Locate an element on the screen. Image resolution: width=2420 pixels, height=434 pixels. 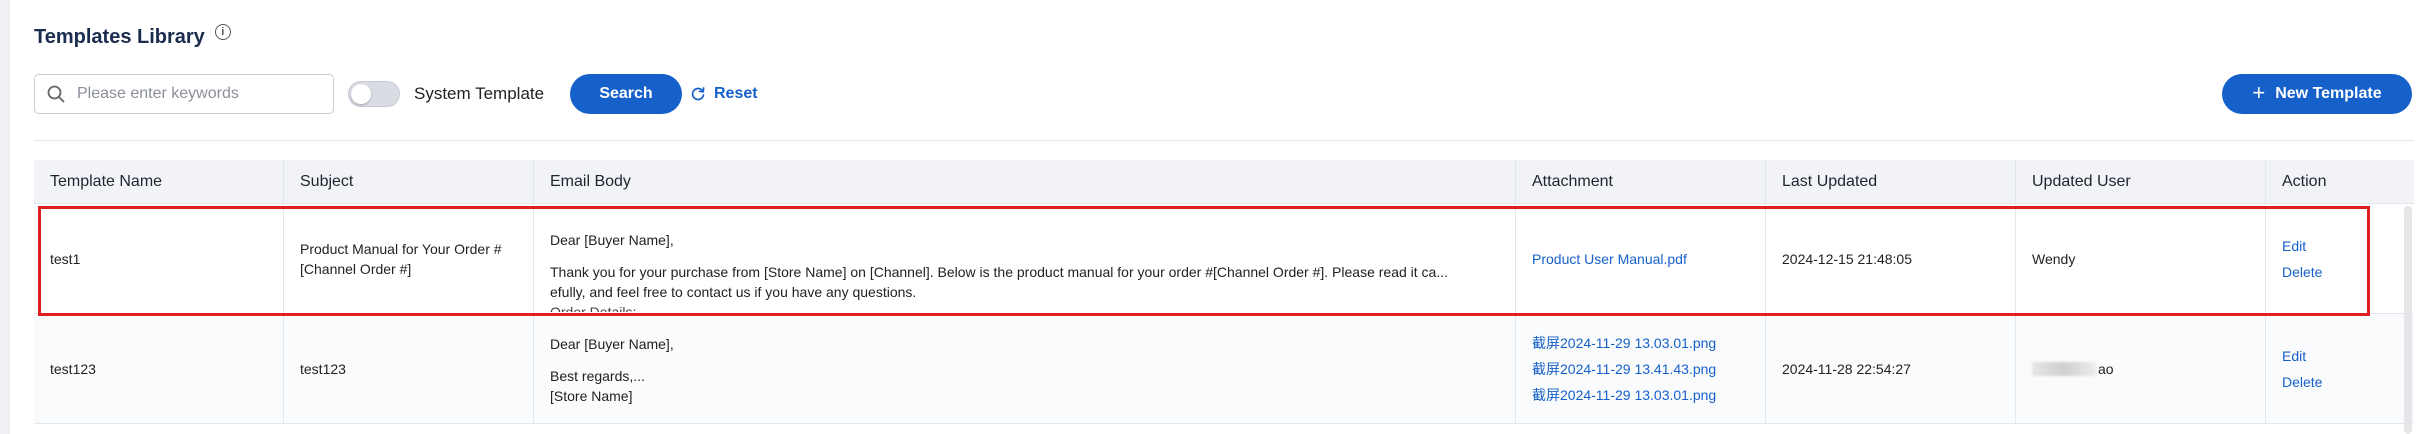
search-icon is located at coordinates (56, 94).